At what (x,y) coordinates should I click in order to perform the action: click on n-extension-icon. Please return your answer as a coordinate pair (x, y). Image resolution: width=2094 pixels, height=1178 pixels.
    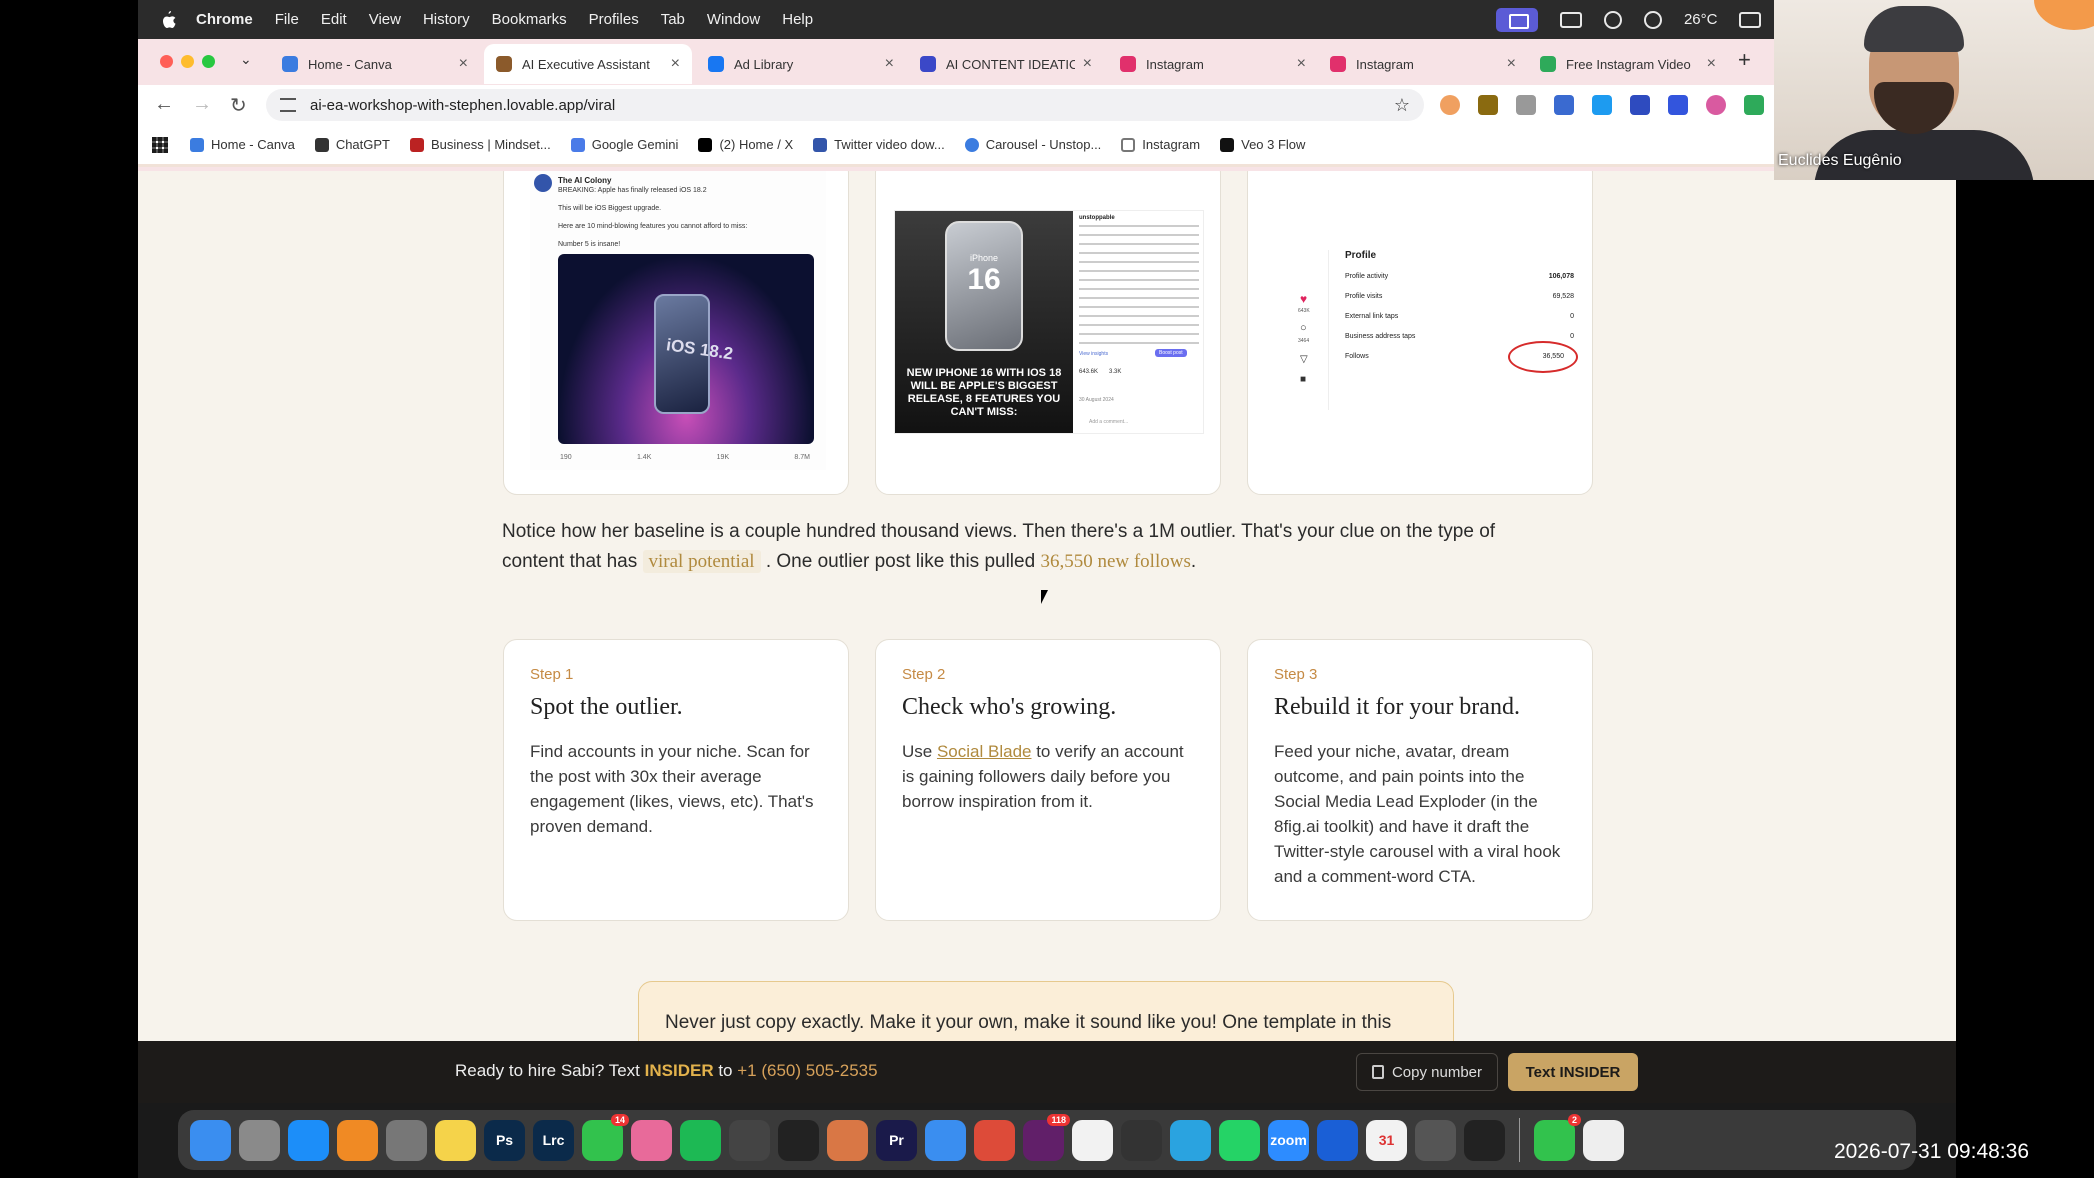
    Looking at the image, I should click on (1640, 105).